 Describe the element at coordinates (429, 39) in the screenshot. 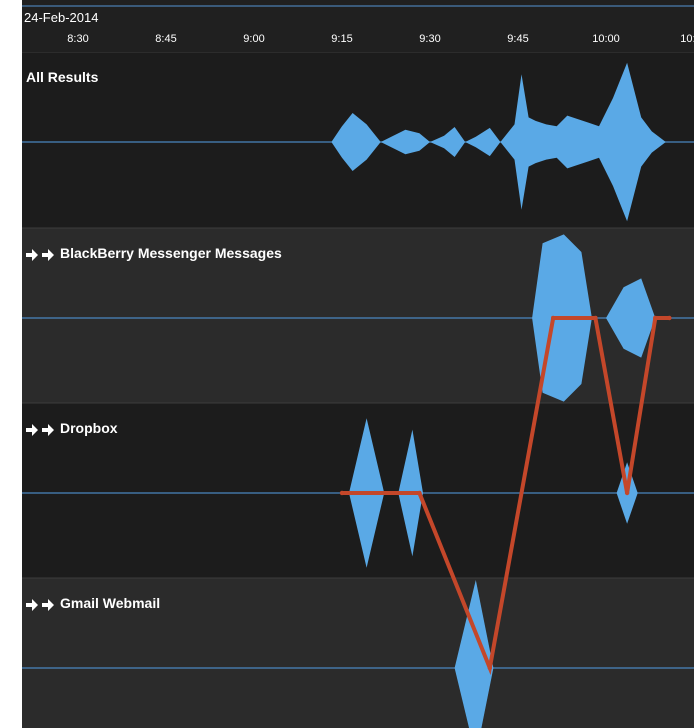

I see `x-tick-label: 9:30` at that location.